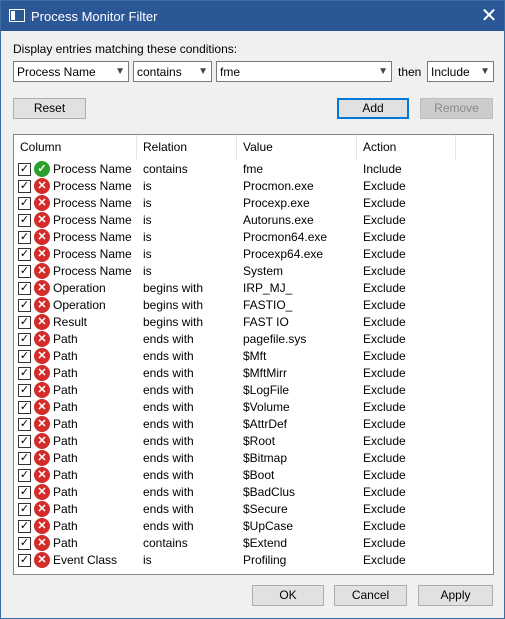 This screenshot has width=505, height=619. Describe the element at coordinates (253, 339) in the screenshot. I see `filter-row: ✓ ✕ Path ends with pagefile.sys Exclude` at that location.